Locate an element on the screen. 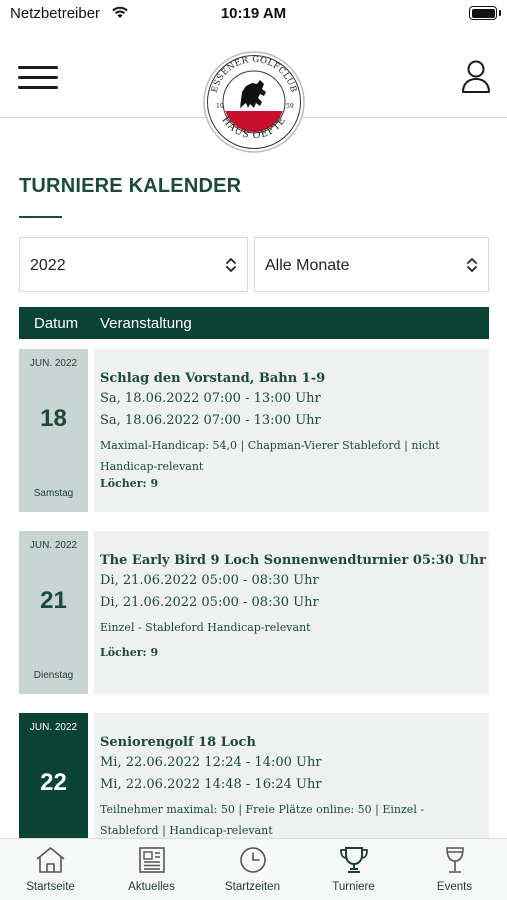 This screenshot has width=507, height=900. club-logo: ESSENER GOLFCLUB HAUS OEFTE 19 59 is located at coordinates (254, 102).